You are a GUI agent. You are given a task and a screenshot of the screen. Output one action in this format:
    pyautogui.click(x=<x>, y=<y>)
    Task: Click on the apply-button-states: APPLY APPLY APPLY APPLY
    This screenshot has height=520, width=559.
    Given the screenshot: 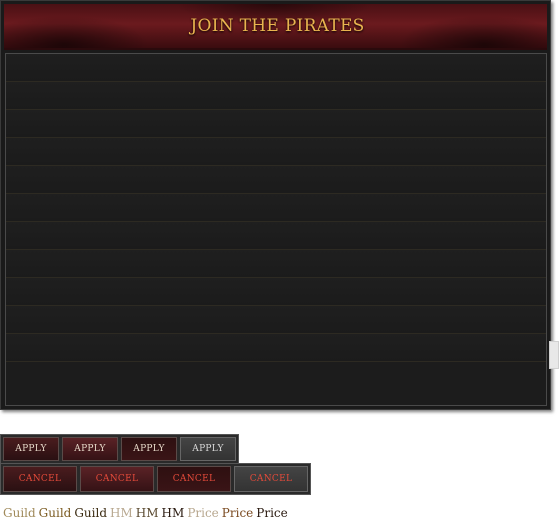 What is the action you would take?
    pyautogui.click(x=119, y=449)
    